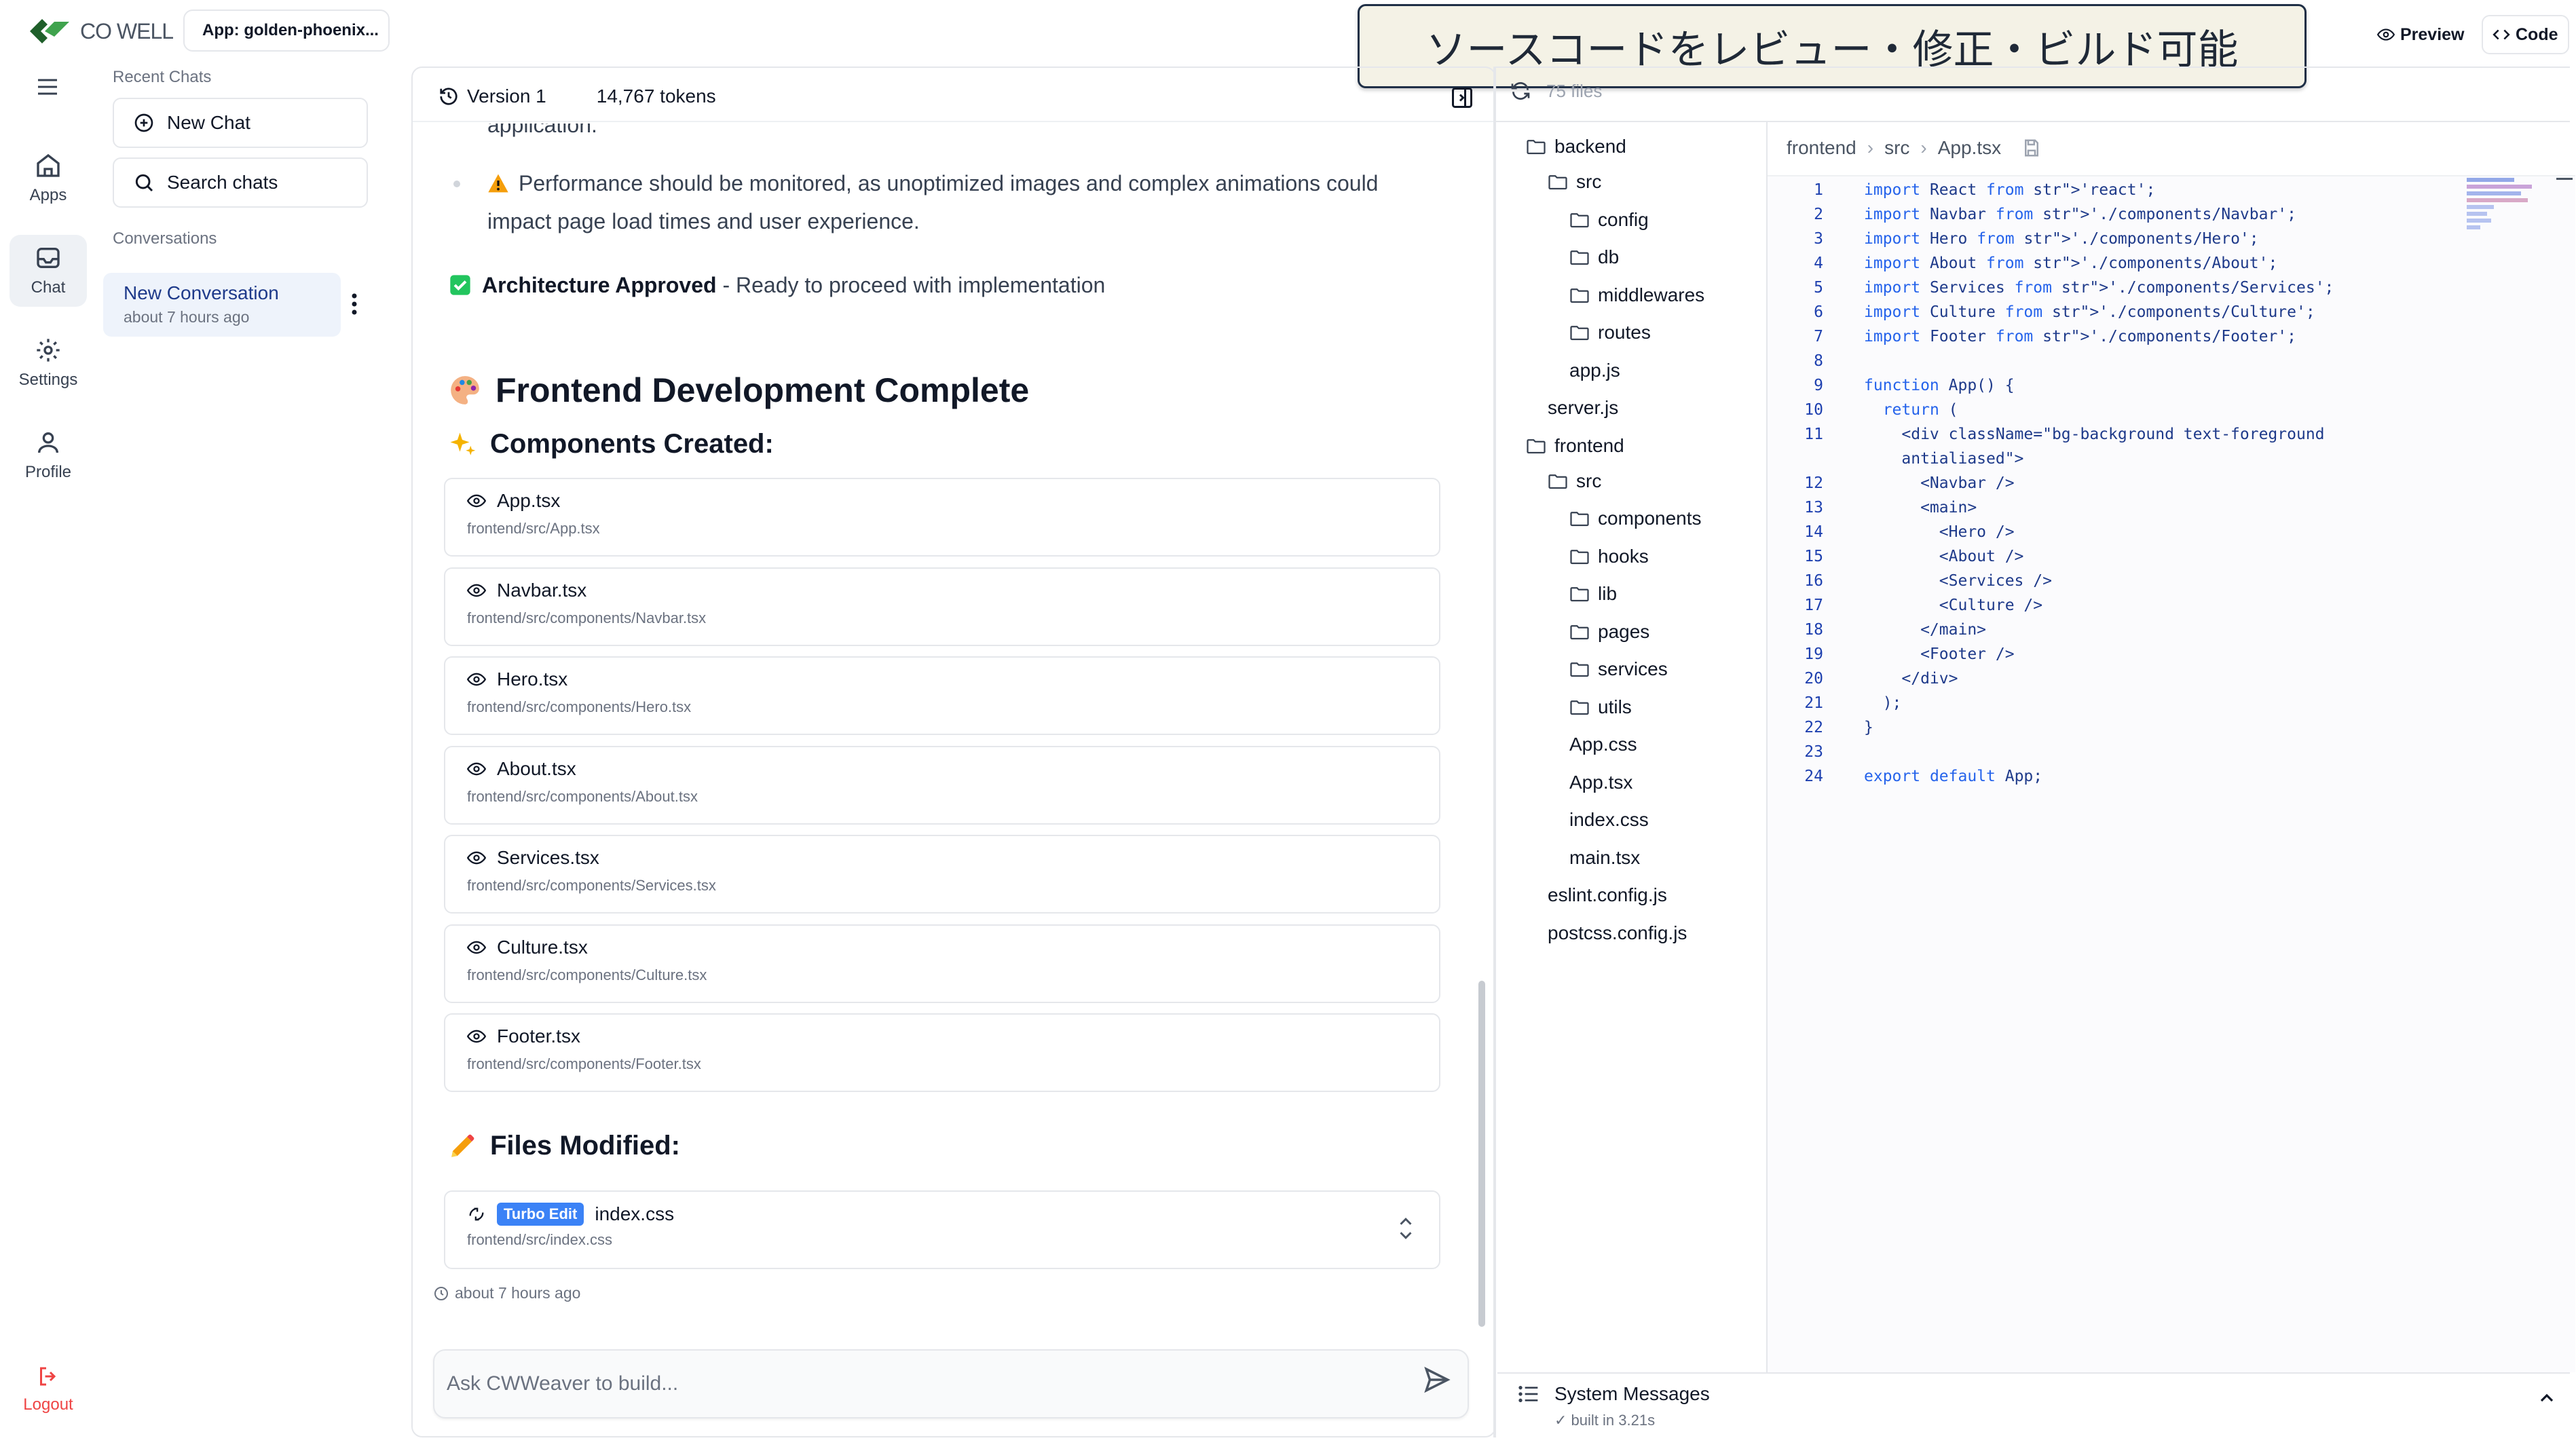 This screenshot has height=1449, width=2576. I want to click on send-button, so click(1437, 1380).